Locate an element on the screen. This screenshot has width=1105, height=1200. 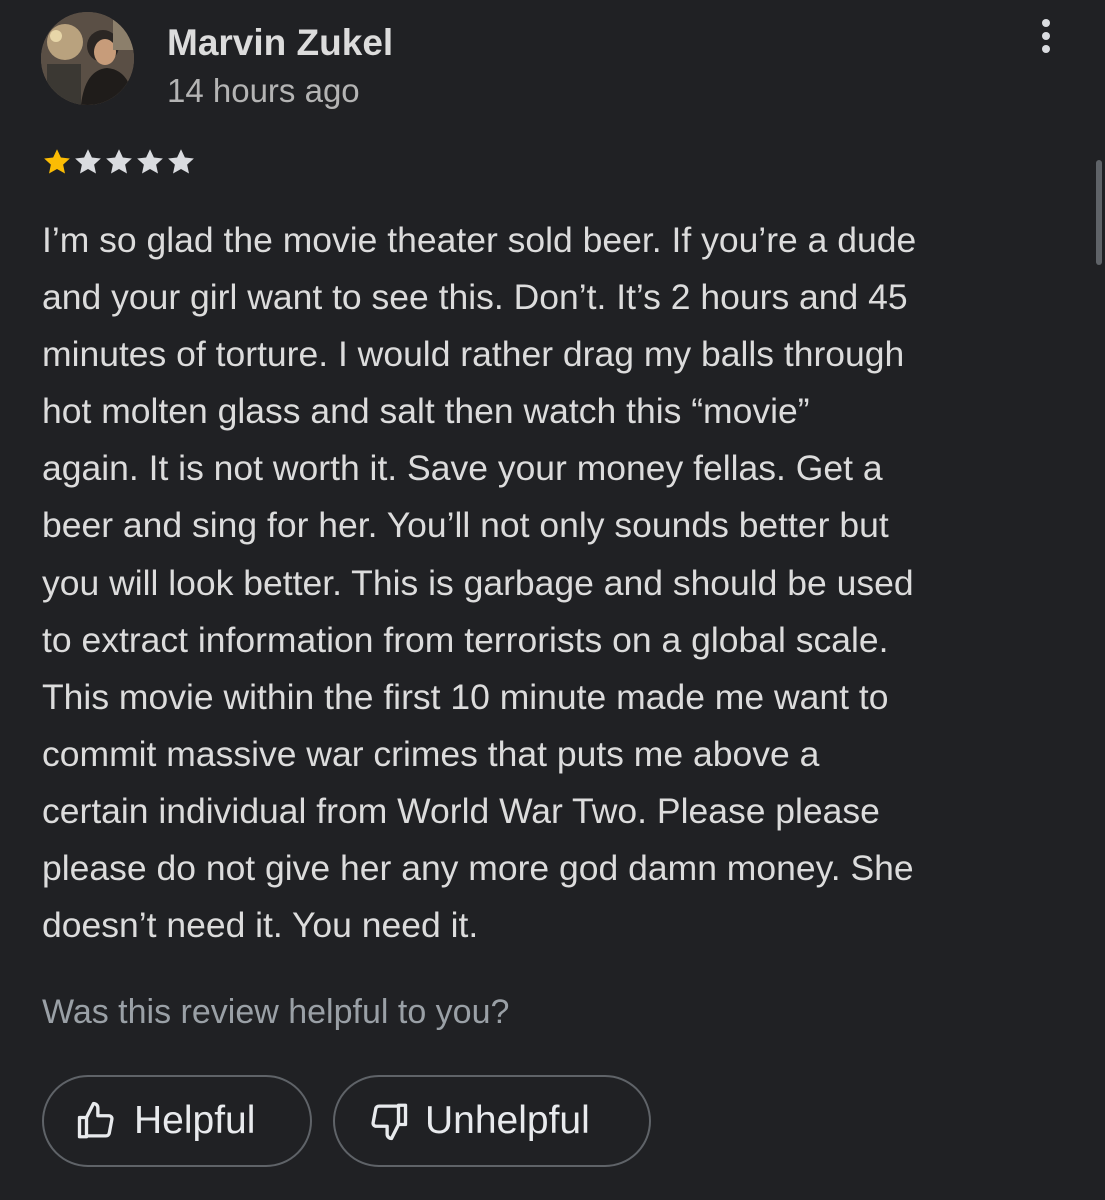
unhelpful-button: Unhelpful is located at coordinates (492, 1121).